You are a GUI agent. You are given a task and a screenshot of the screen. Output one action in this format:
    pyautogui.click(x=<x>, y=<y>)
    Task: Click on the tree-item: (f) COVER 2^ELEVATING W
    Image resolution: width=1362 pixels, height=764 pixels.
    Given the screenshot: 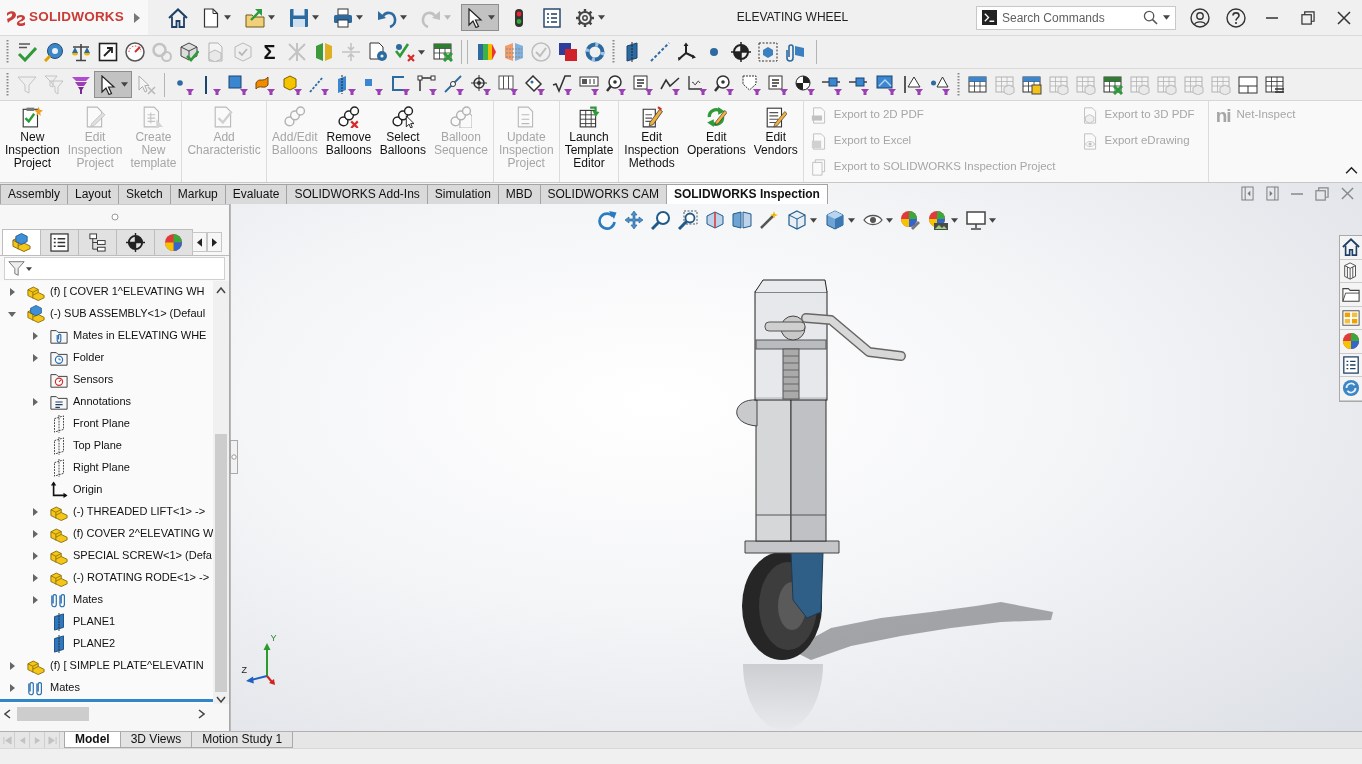 What is the action you would take?
    pyautogui.click(x=143, y=534)
    